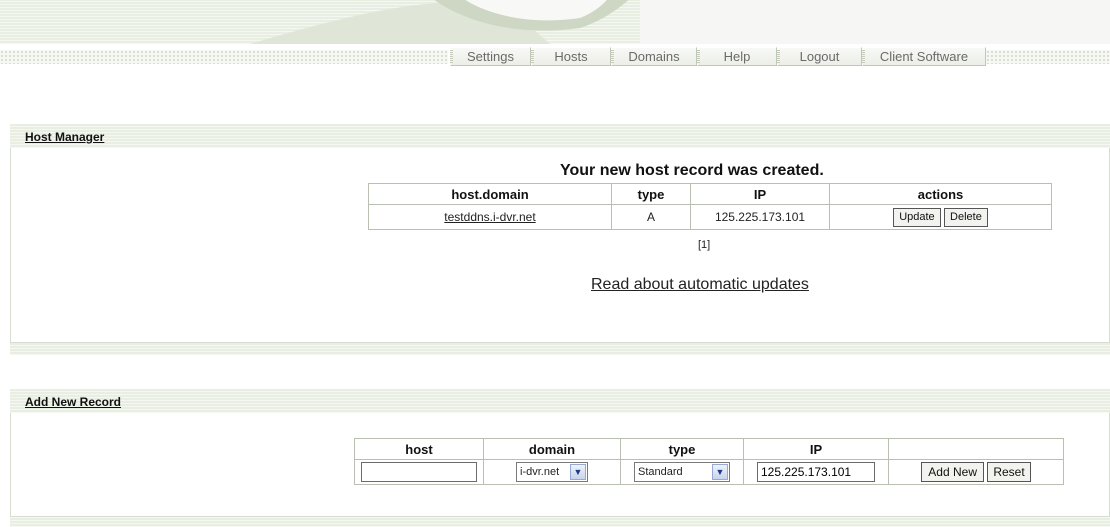  What do you see at coordinates (1048, 57) in the screenshot?
I see `nav-filler-right` at bounding box center [1048, 57].